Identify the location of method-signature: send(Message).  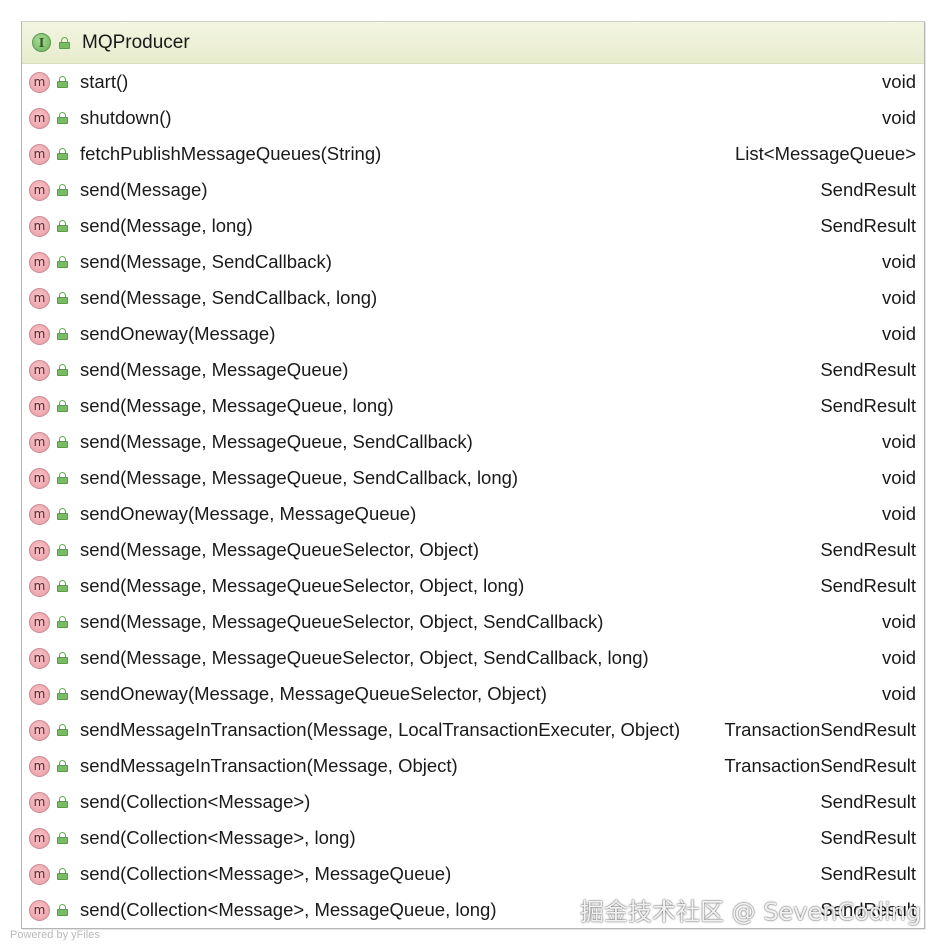
(144, 189).